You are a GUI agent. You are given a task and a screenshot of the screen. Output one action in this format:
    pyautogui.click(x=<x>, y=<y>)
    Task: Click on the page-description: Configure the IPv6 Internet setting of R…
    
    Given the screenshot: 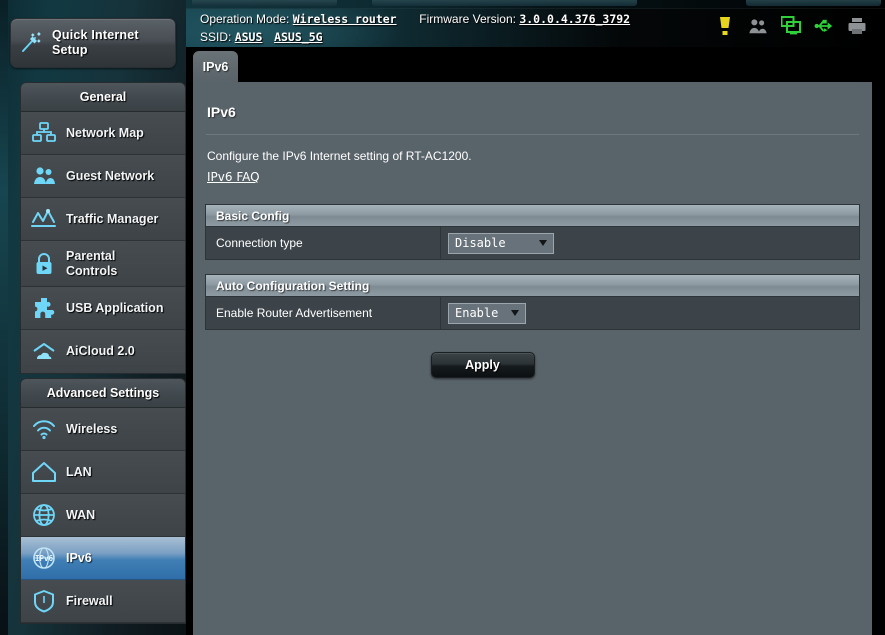 What is the action you would take?
    pyautogui.click(x=339, y=156)
    